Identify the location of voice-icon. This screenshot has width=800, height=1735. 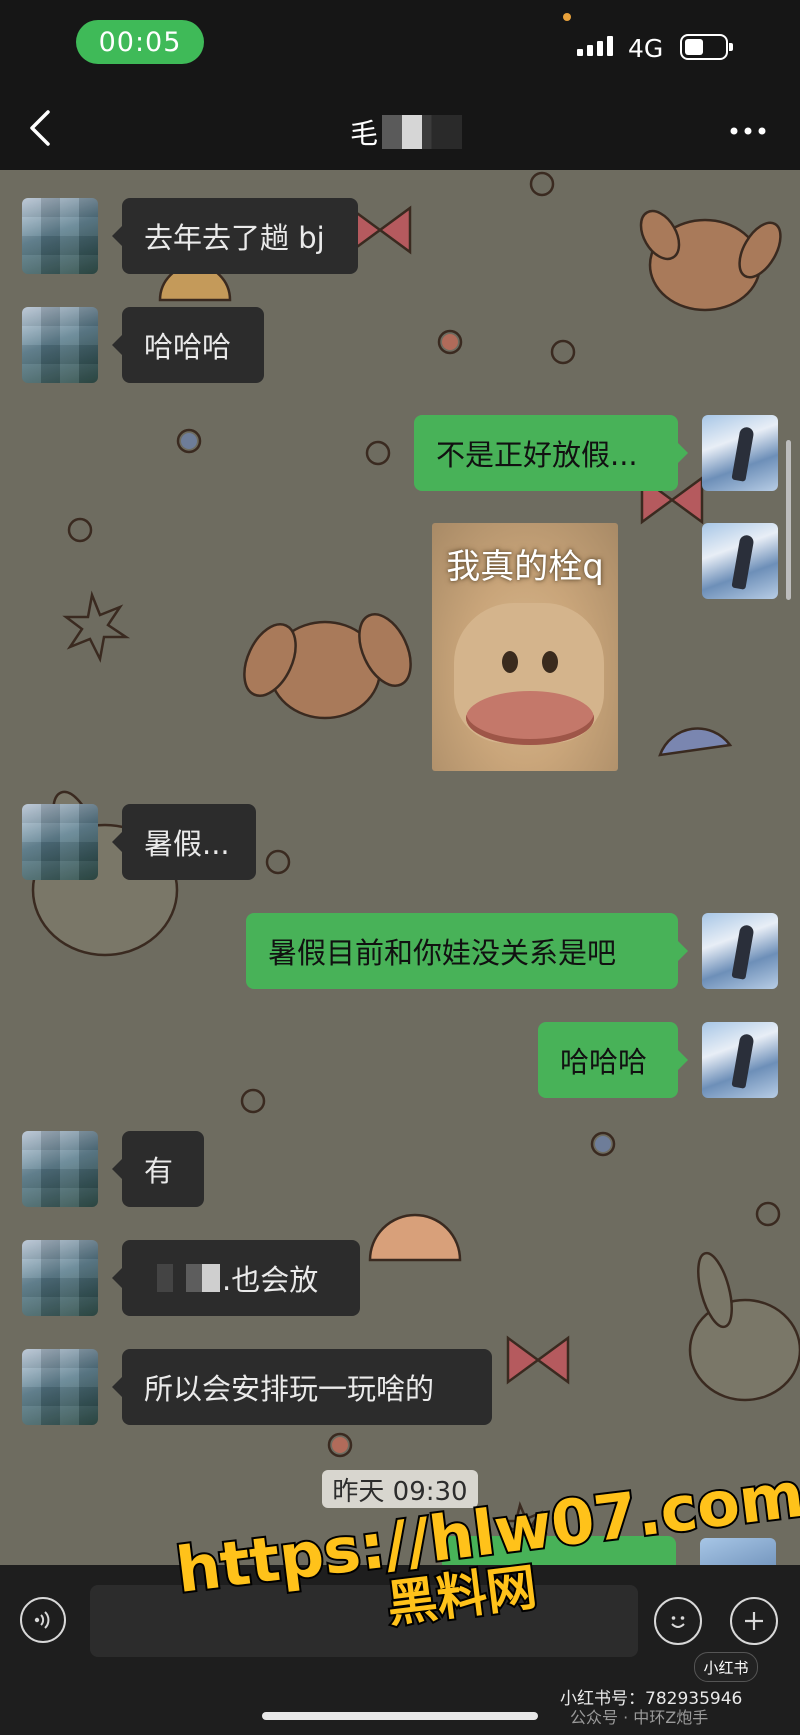
(43, 1620).